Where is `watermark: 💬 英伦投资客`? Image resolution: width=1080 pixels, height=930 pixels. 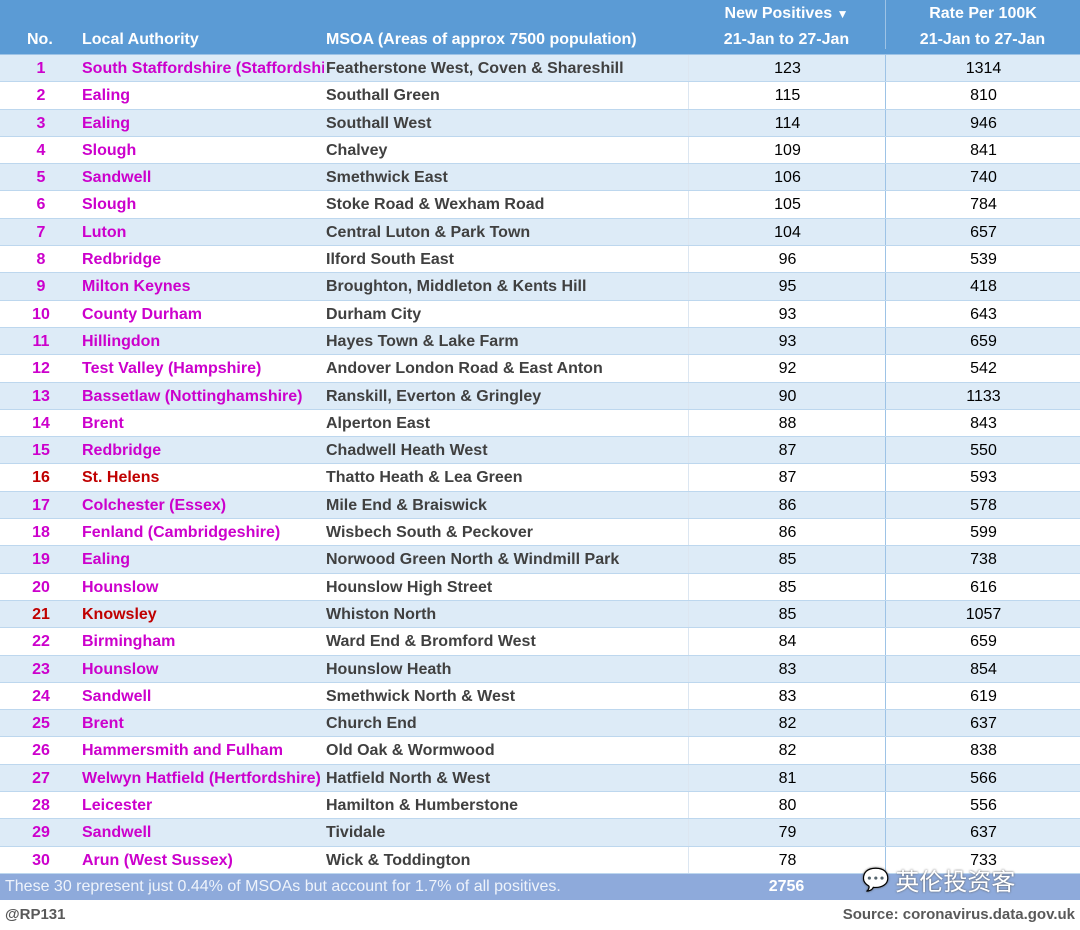
watermark: 💬 英伦投资客 is located at coordinates (938, 879).